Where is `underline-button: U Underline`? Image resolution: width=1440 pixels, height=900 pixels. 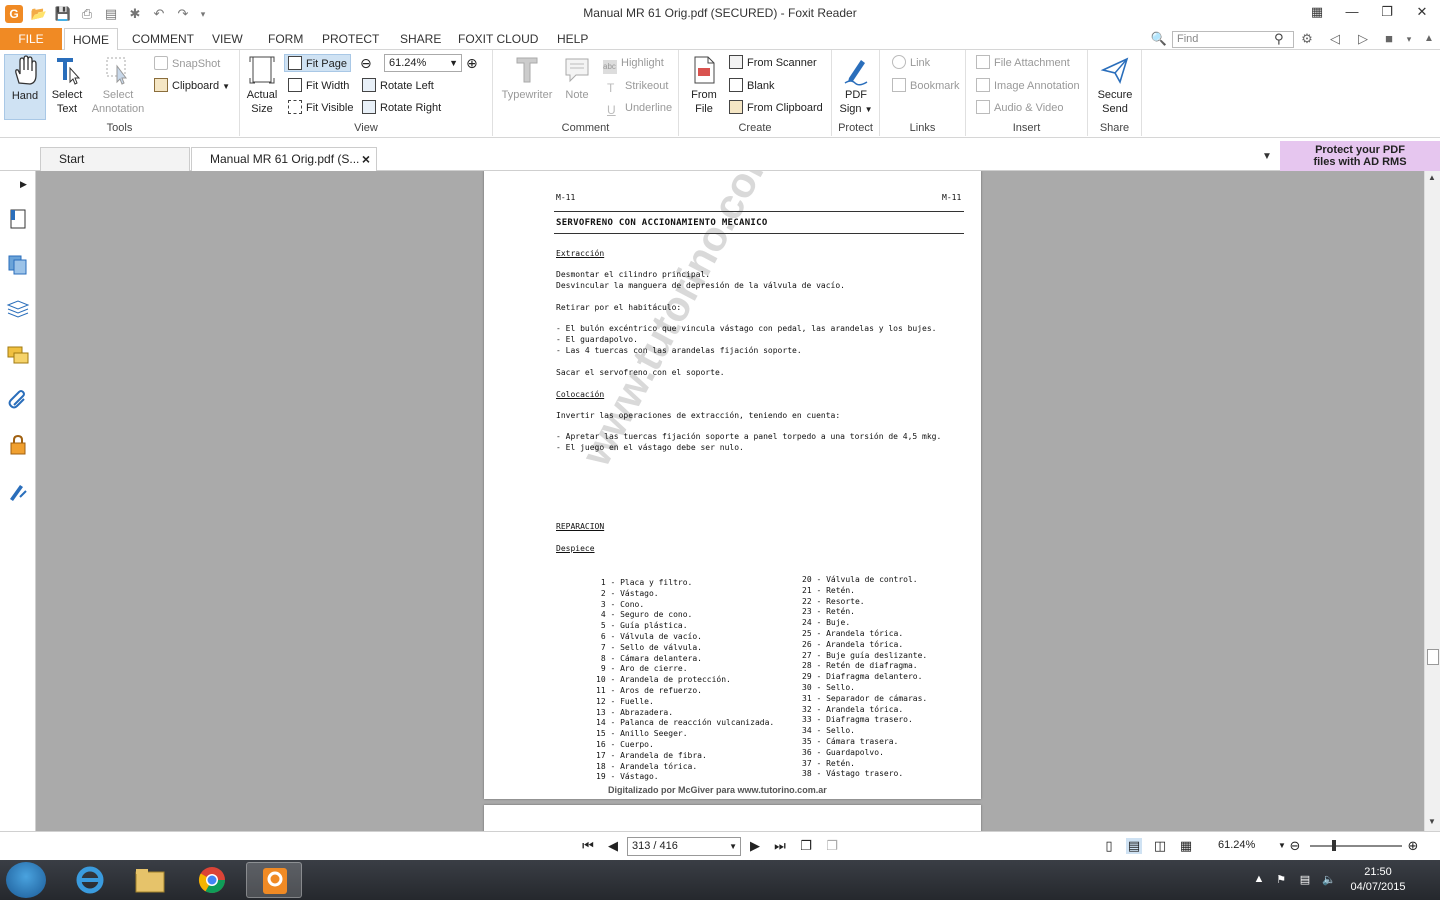 underline-button: U Underline is located at coordinates (639, 108).